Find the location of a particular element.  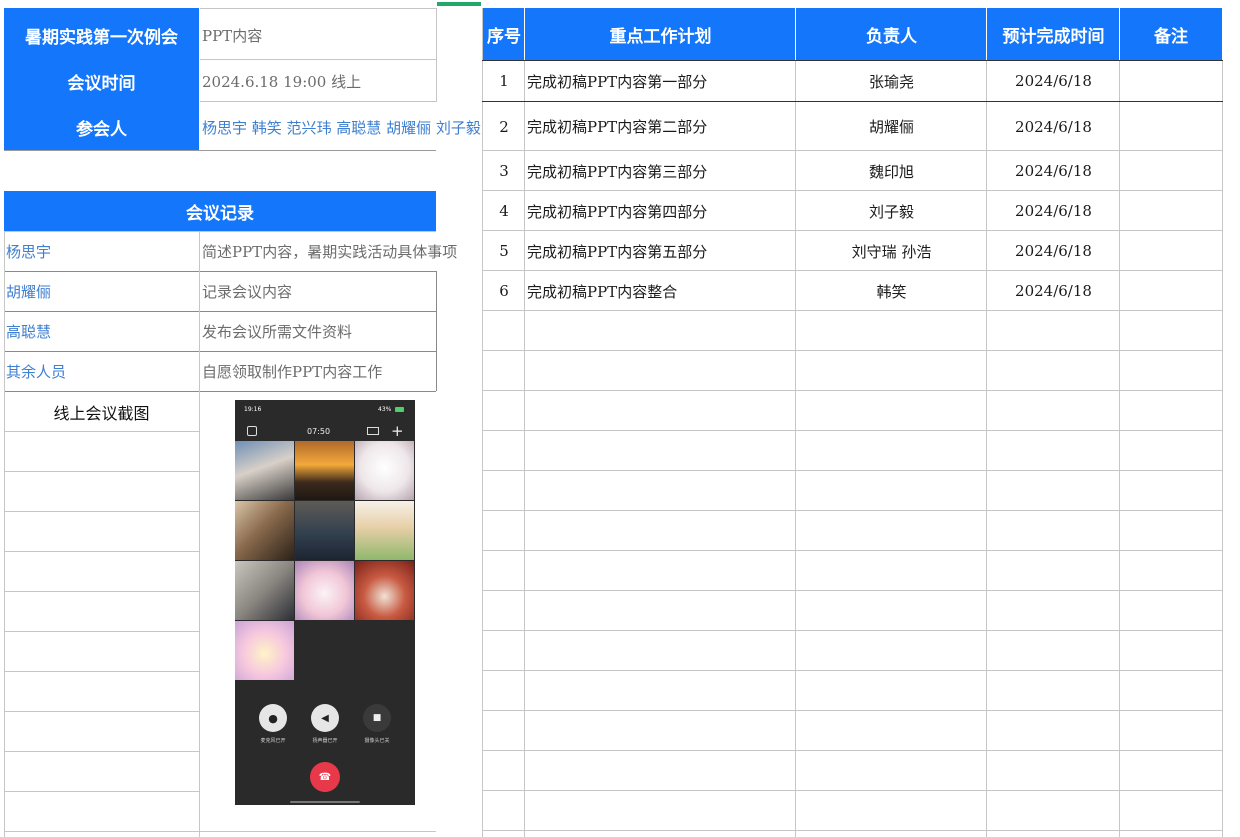

record-name: 高聪慧 is located at coordinates (101, 331).